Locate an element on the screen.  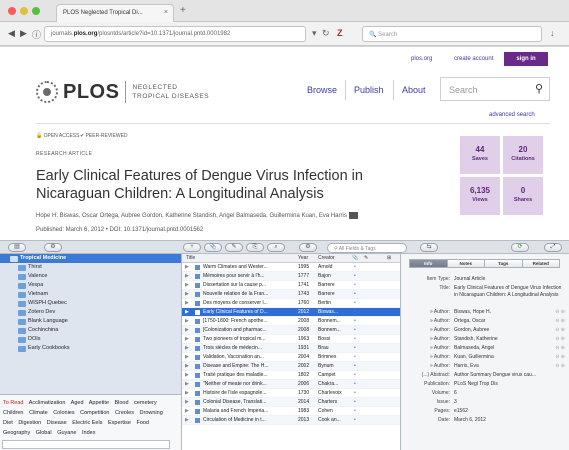
zotero-save-icon: Z is located at coordinates (340, 33).